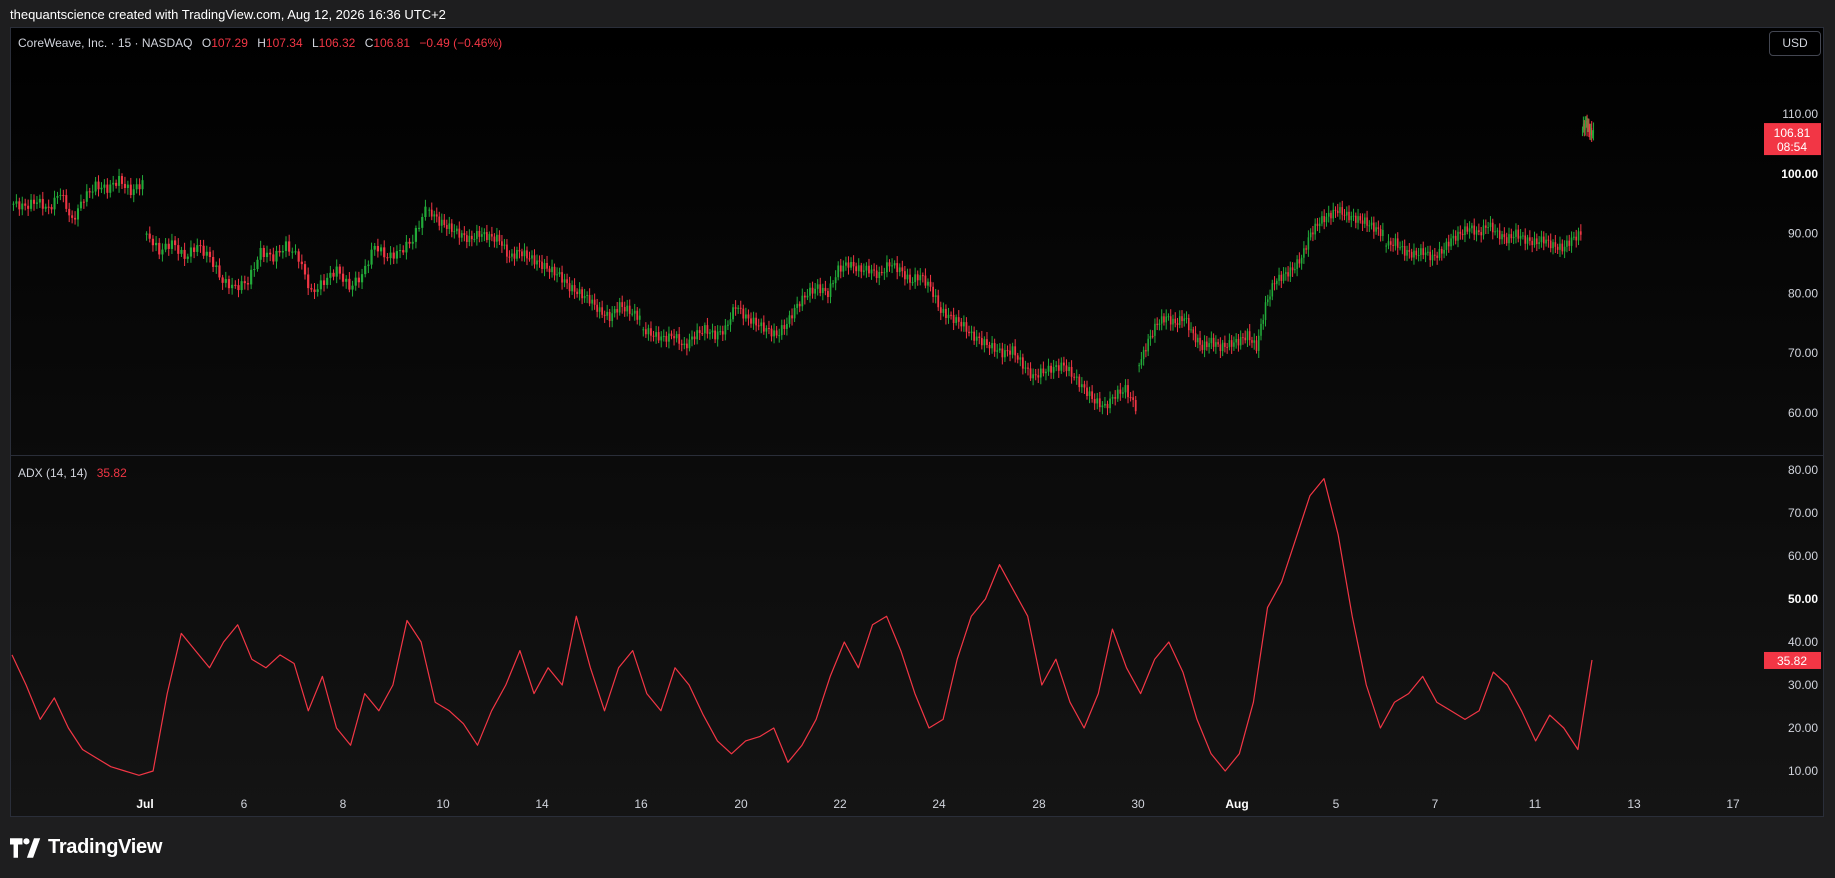 This screenshot has height=878, width=1835. Describe the element at coordinates (244, 804) in the screenshot. I see `time-axis-tick-label: 6` at that location.